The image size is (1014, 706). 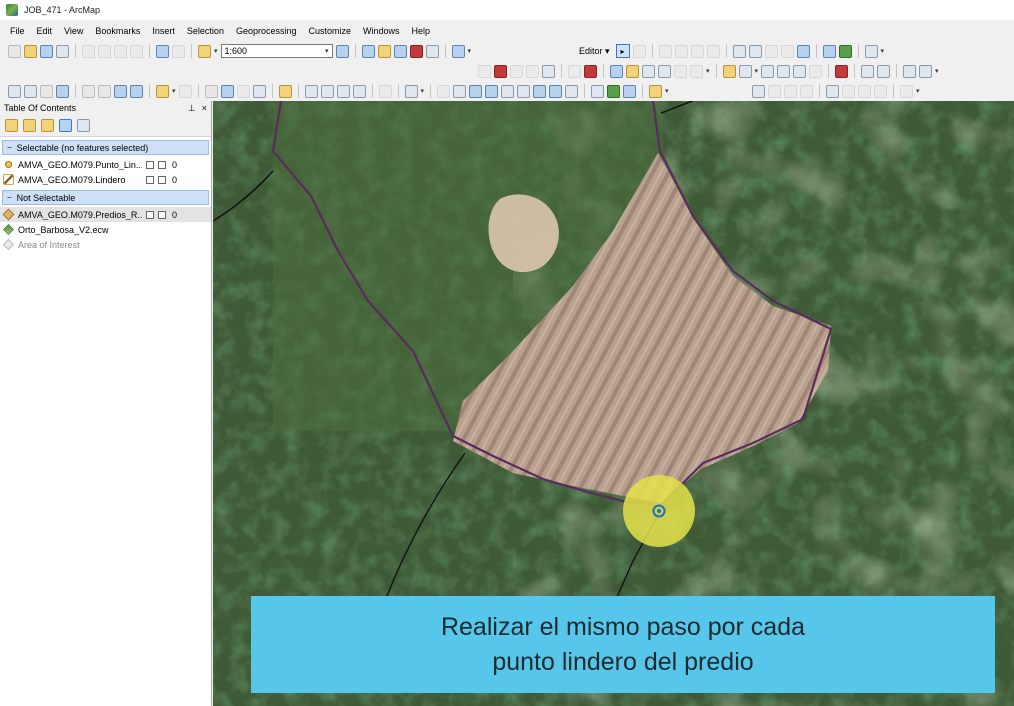 What do you see at coordinates (871, 51) in the screenshot?
I see `create-features-icon` at bounding box center [871, 51].